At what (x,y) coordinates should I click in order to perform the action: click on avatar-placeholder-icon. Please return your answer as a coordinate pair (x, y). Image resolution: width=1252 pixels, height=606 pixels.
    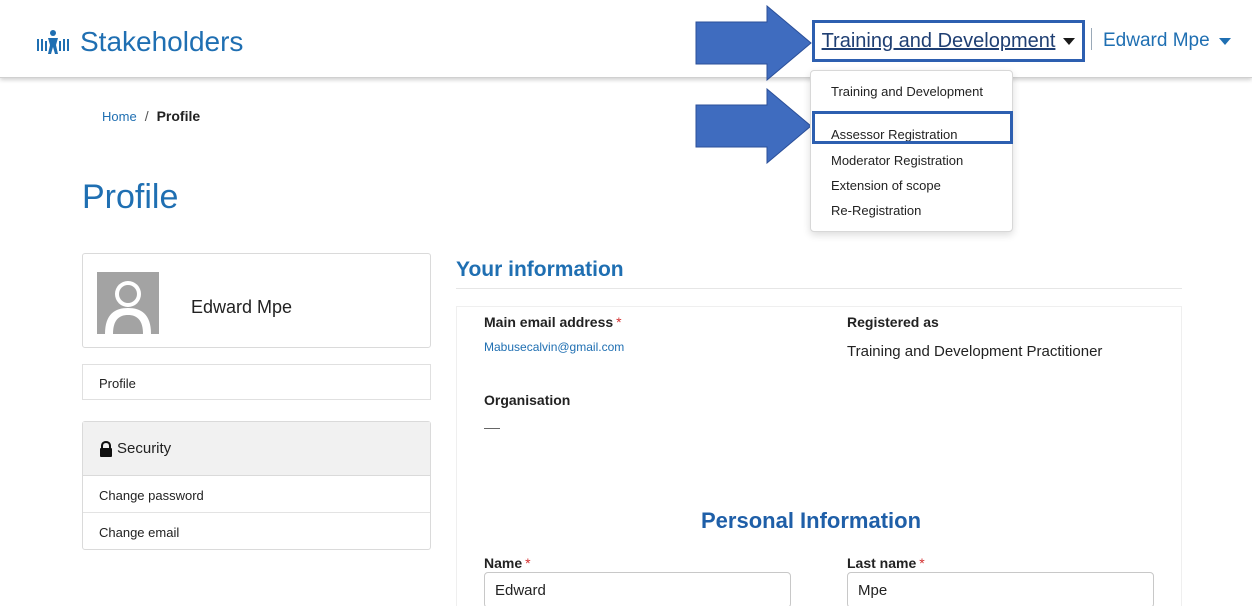
    Looking at the image, I should click on (128, 303).